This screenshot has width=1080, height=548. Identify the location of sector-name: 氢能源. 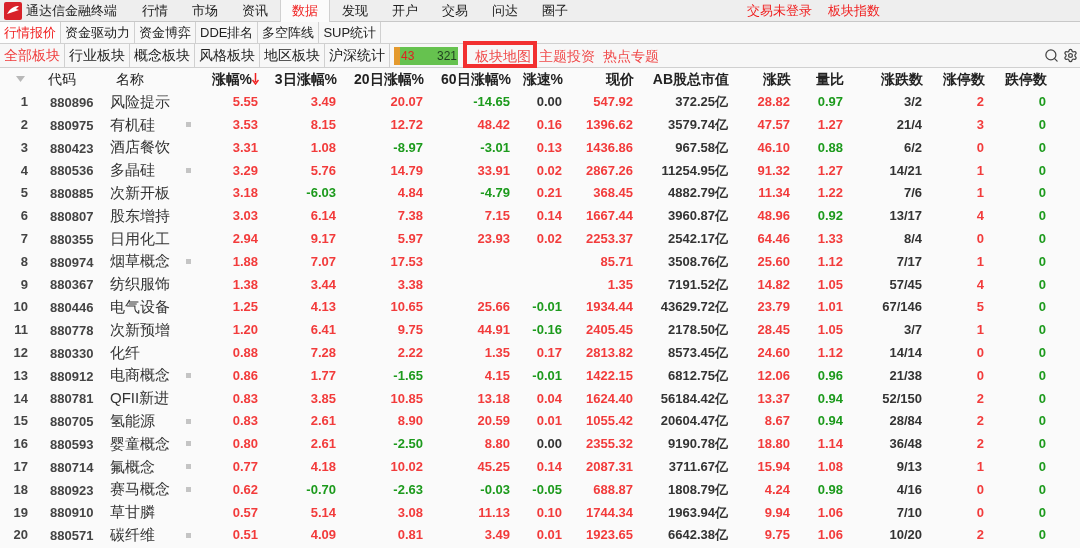
(132, 421).